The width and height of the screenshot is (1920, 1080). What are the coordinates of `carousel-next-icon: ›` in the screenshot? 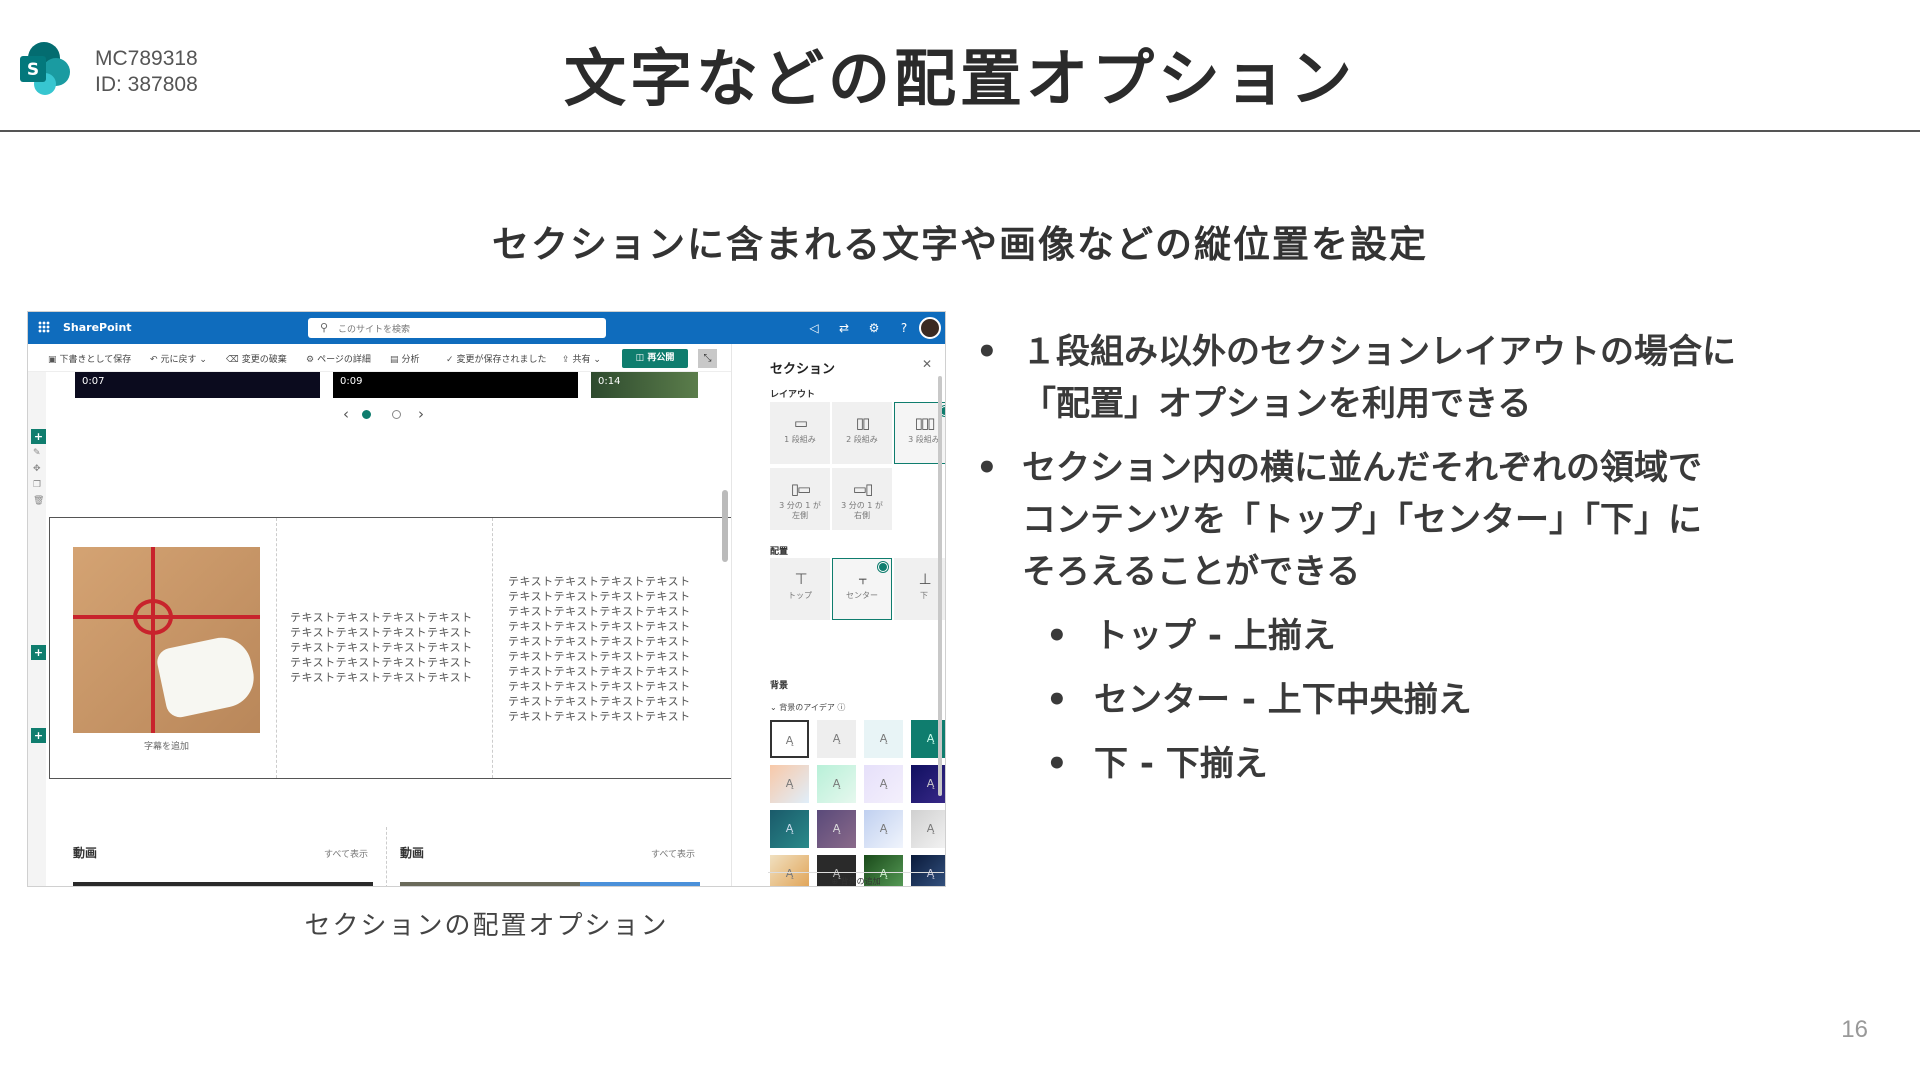 It's located at (421, 414).